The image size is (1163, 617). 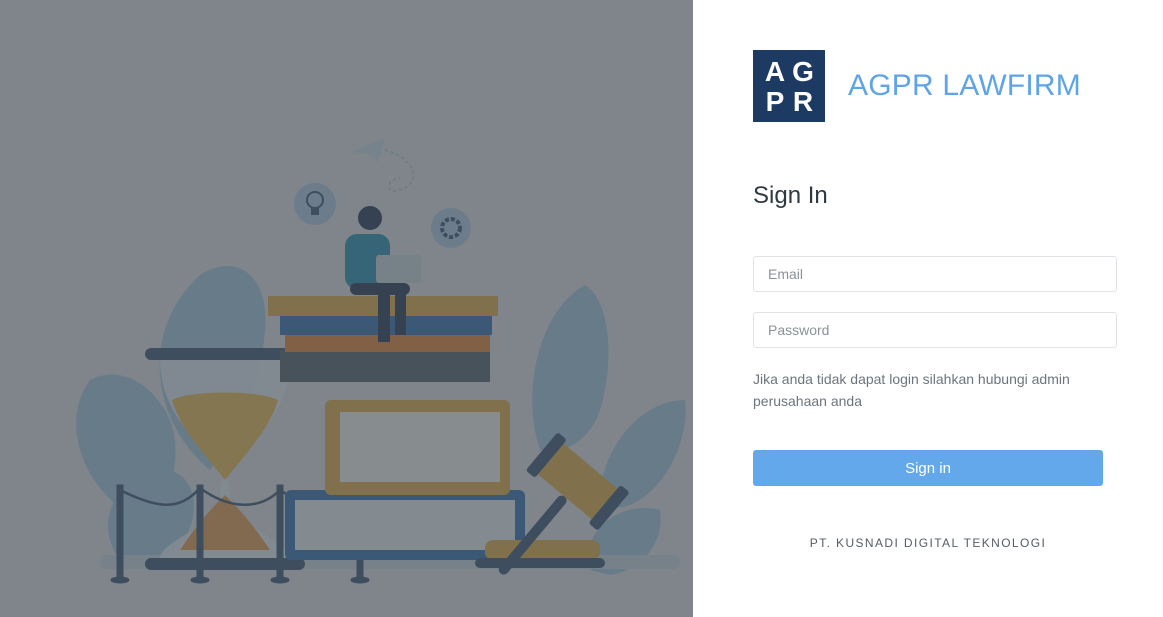 I want to click on logo-letter: A, so click(x=775, y=71).